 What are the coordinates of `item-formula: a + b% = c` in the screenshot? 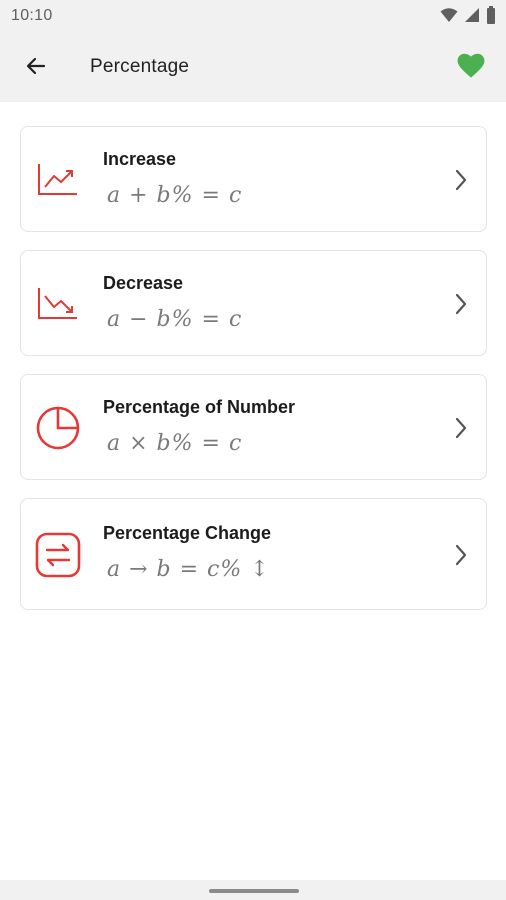 It's located at (175, 195).